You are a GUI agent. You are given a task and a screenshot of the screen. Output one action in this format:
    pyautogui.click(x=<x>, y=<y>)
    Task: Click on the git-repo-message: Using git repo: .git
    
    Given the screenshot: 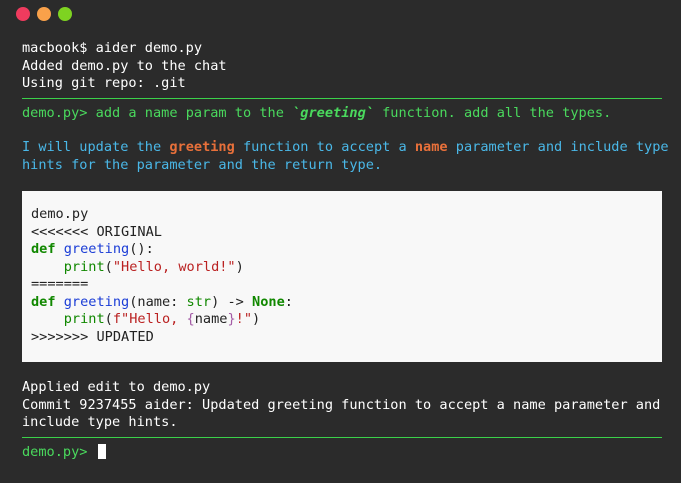 What is the action you would take?
    pyautogui.click(x=104, y=83)
    